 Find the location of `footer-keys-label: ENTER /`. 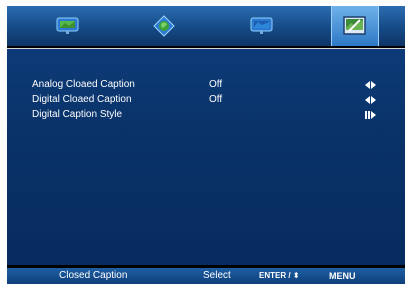

footer-keys-label: ENTER / is located at coordinates (276, 275).